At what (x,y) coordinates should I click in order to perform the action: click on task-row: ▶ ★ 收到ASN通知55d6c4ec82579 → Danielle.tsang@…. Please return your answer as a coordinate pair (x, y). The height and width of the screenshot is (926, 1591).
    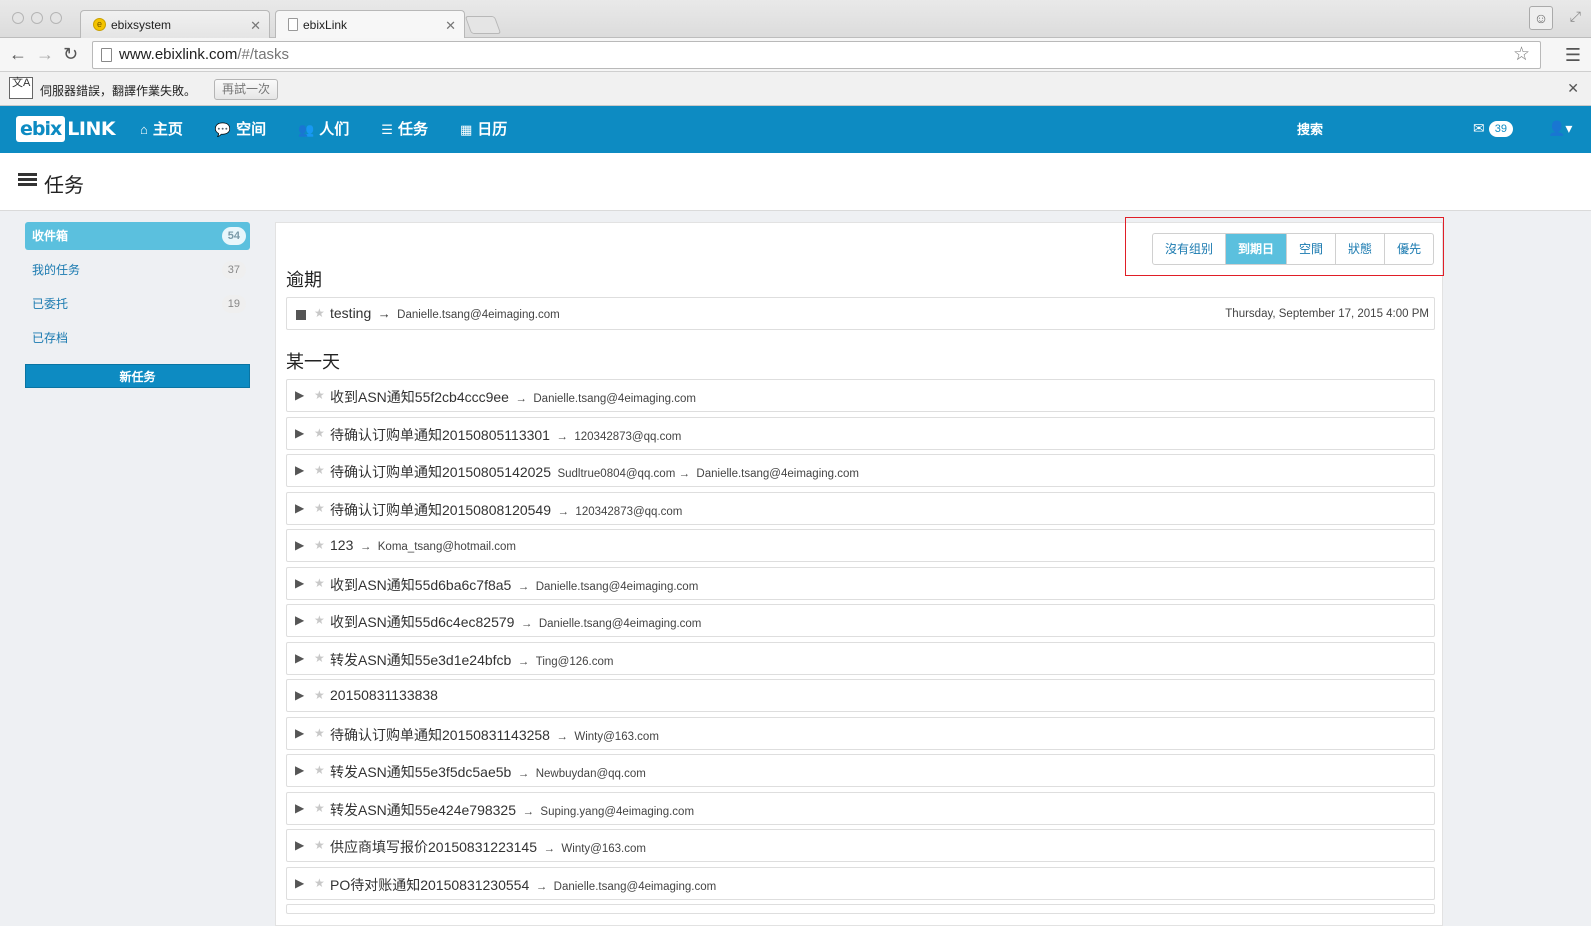
    Looking at the image, I should click on (860, 620).